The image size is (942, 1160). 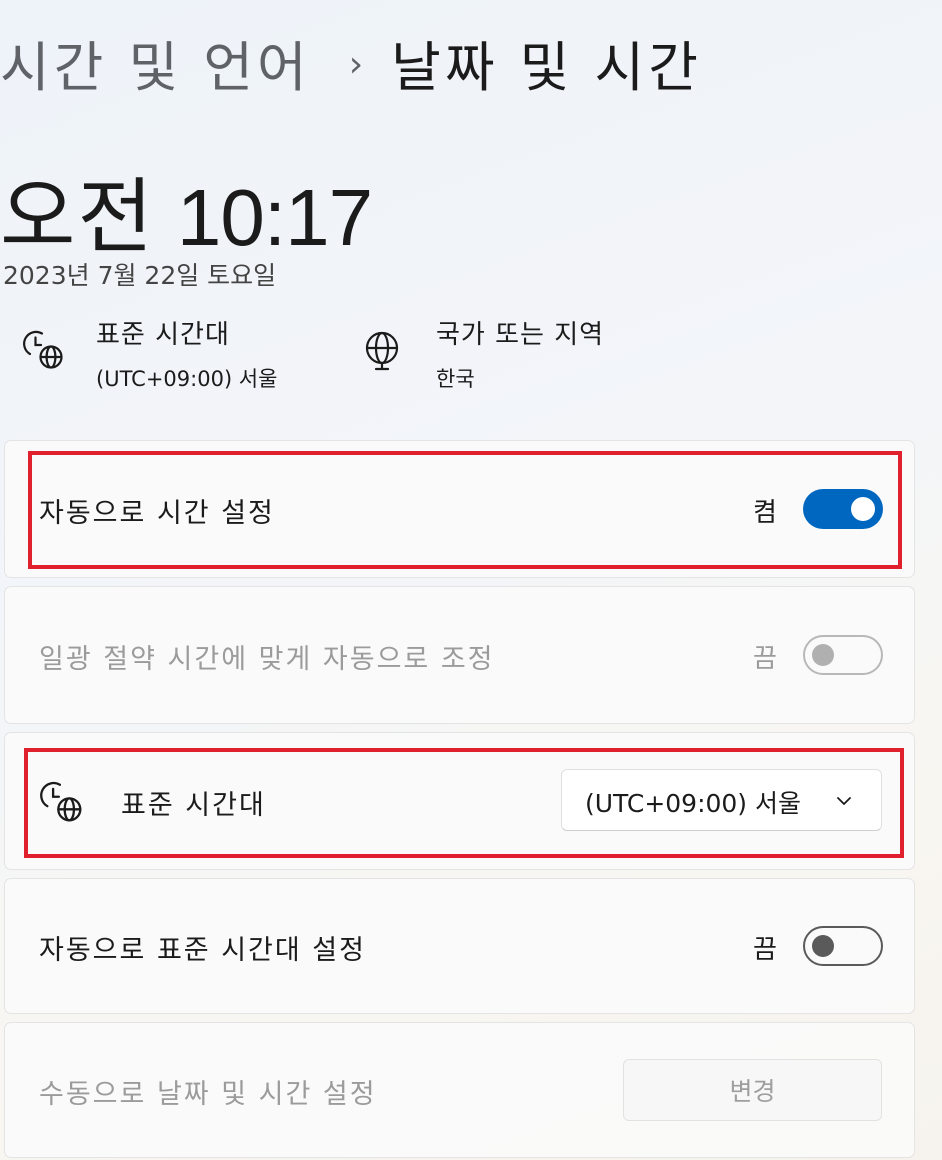 What do you see at coordinates (765, 513) in the screenshot?
I see `auto-time-state: 켬` at bounding box center [765, 513].